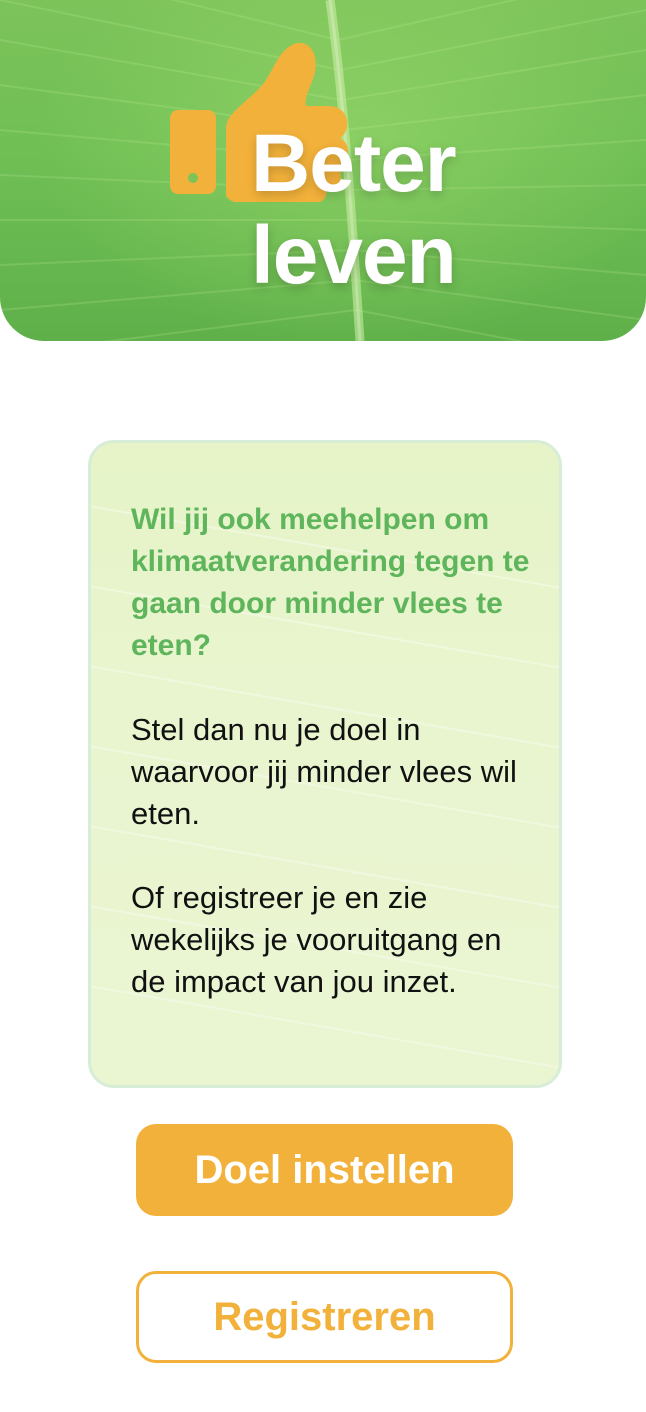 This screenshot has height=1412, width=646. Describe the element at coordinates (354, 255) in the screenshot. I see `title-line-2: leven` at that location.